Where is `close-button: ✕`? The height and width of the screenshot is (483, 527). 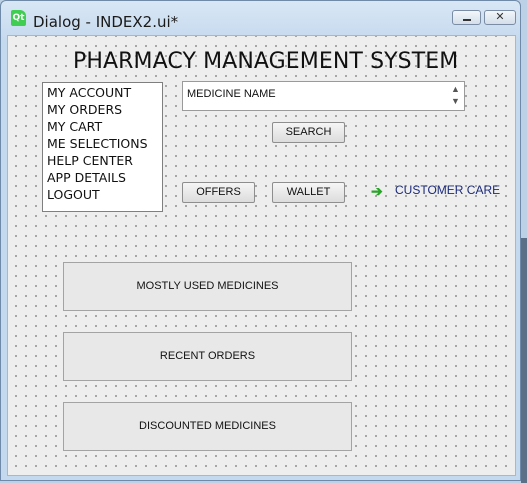 close-button: ✕ is located at coordinates (500, 17).